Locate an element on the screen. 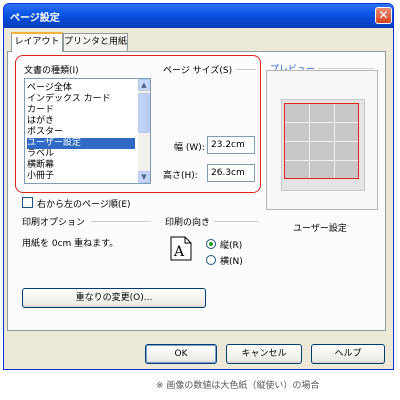  portrait-page-icon: A is located at coordinates (181, 248).